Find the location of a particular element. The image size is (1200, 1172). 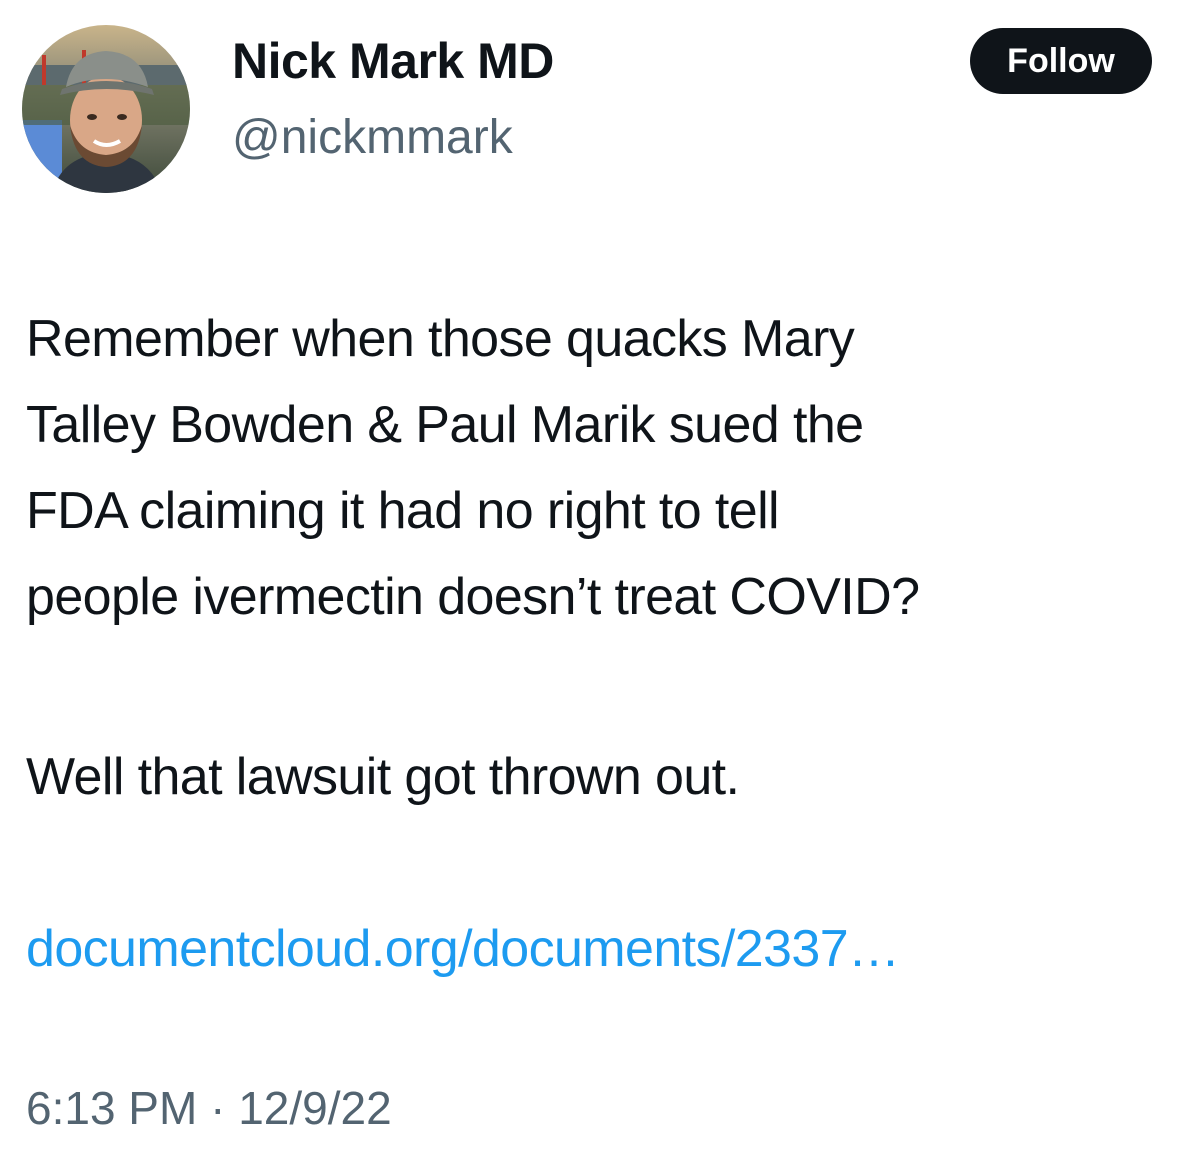

avatar is located at coordinates (106, 109).